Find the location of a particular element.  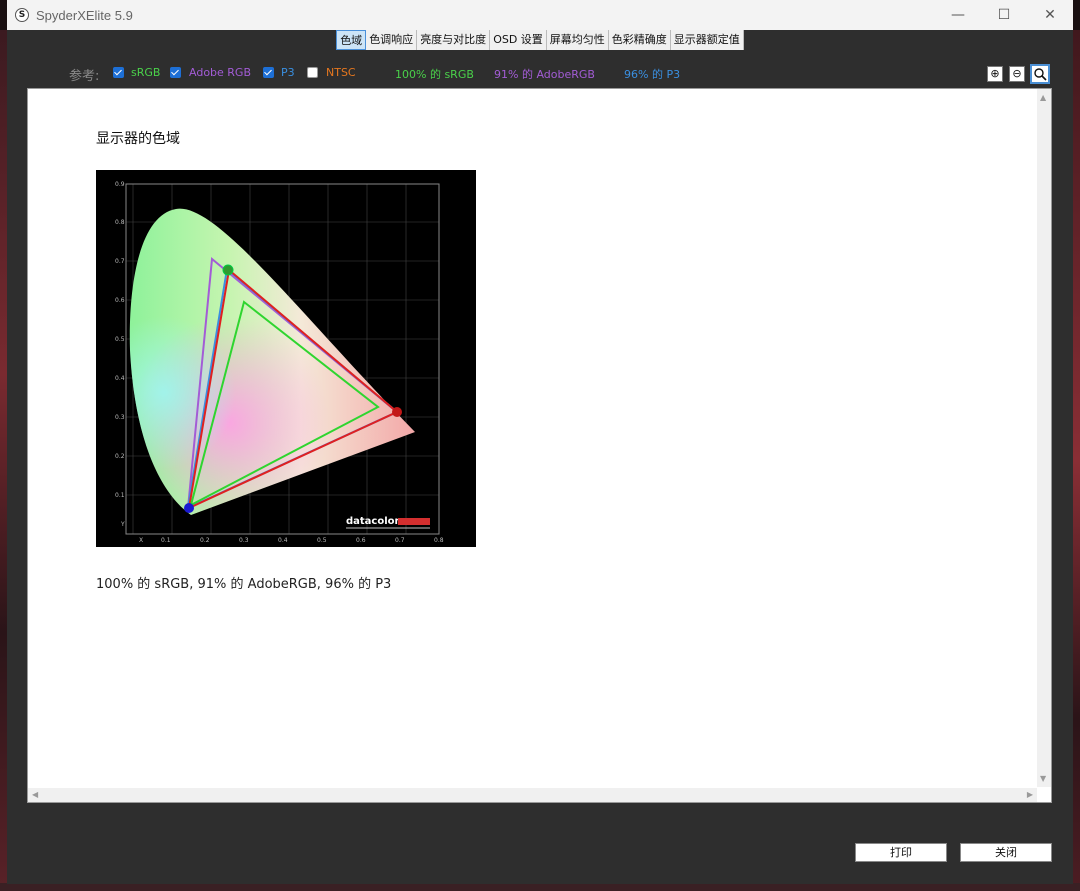

tab-brightness-contrast: 亮度与对比度 is located at coordinates (454, 40).